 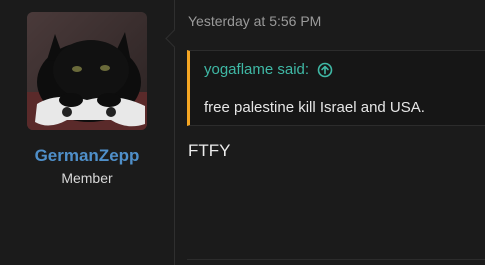 What do you see at coordinates (314, 107) in the screenshot?
I see `quote-text: free palestine kill Israel and USA.` at bounding box center [314, 107].